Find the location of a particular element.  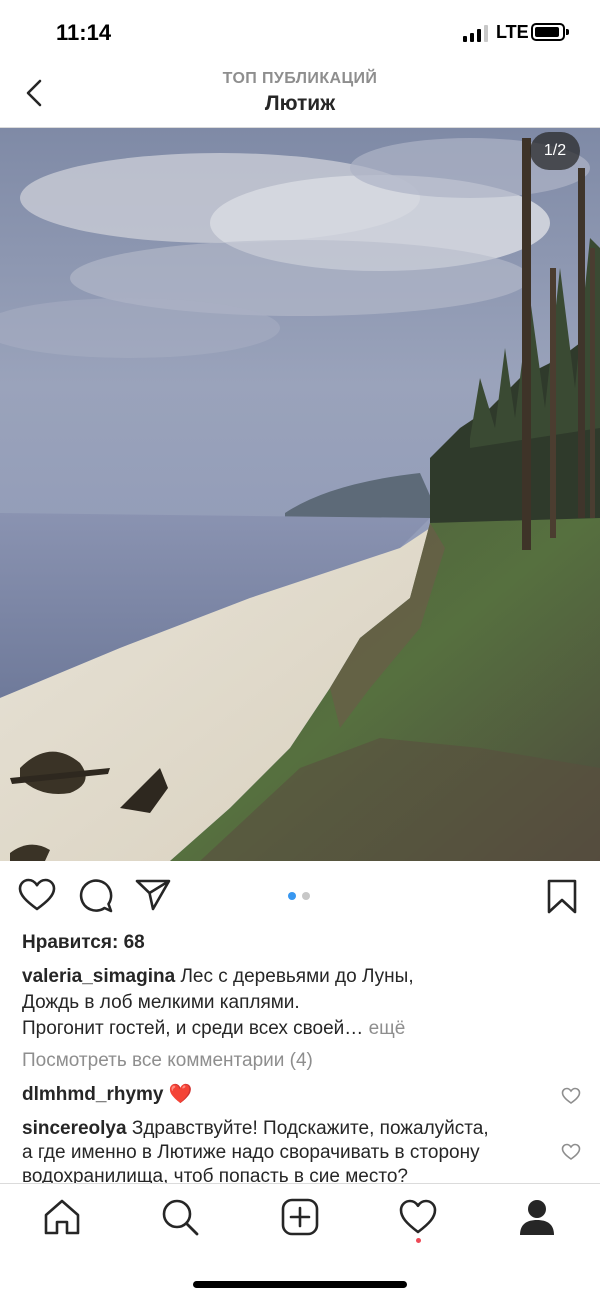

notification-dot is located at coordinates (418, 1240).